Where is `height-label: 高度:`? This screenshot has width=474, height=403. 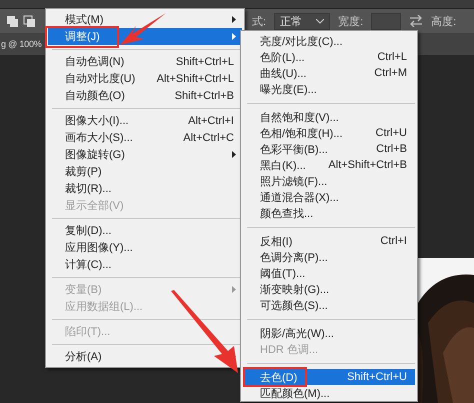 height-label: 高度: is located at coordinates (443, 21).